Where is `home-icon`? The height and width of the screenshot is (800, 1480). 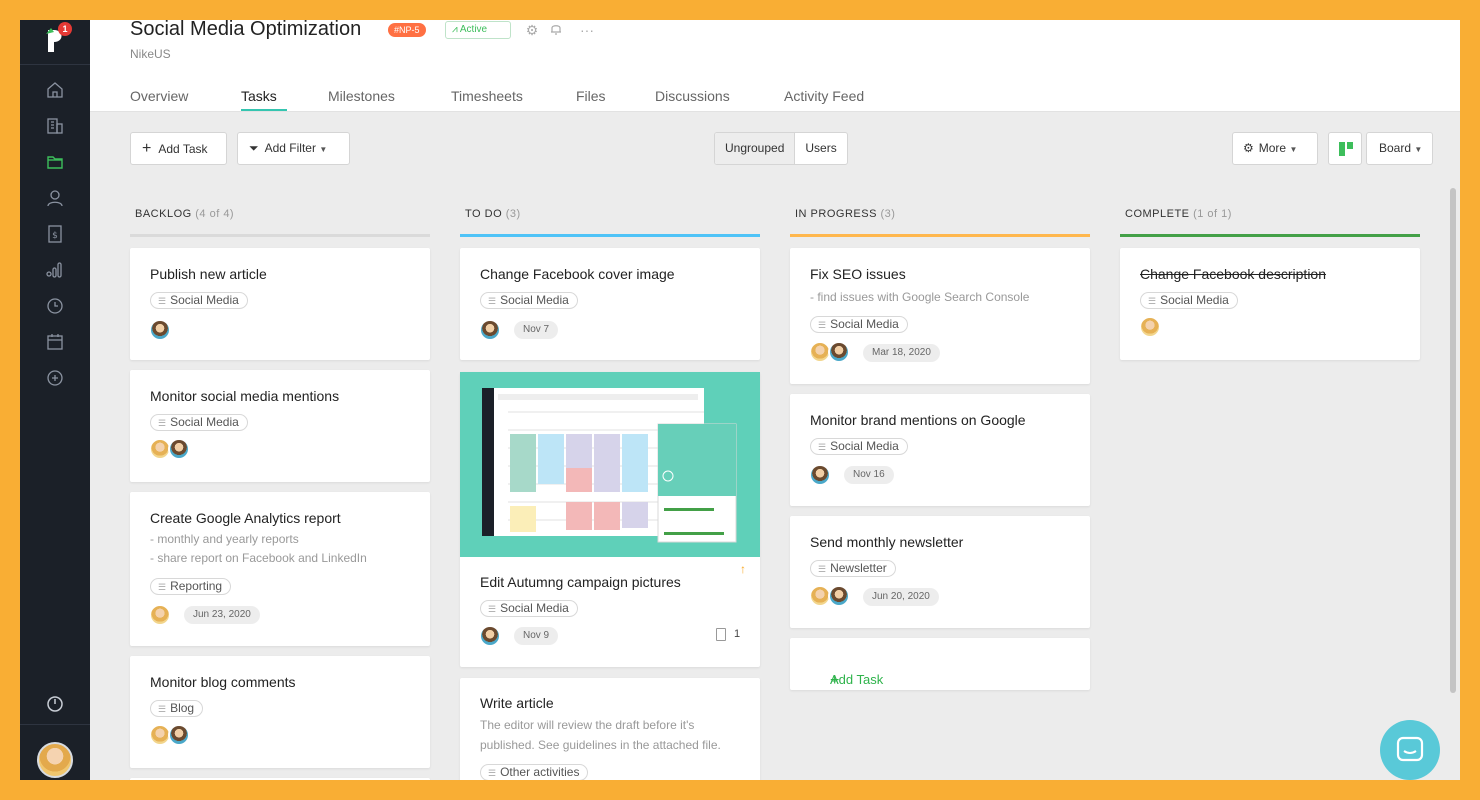
home-icon is located at coordinates (55, 90).